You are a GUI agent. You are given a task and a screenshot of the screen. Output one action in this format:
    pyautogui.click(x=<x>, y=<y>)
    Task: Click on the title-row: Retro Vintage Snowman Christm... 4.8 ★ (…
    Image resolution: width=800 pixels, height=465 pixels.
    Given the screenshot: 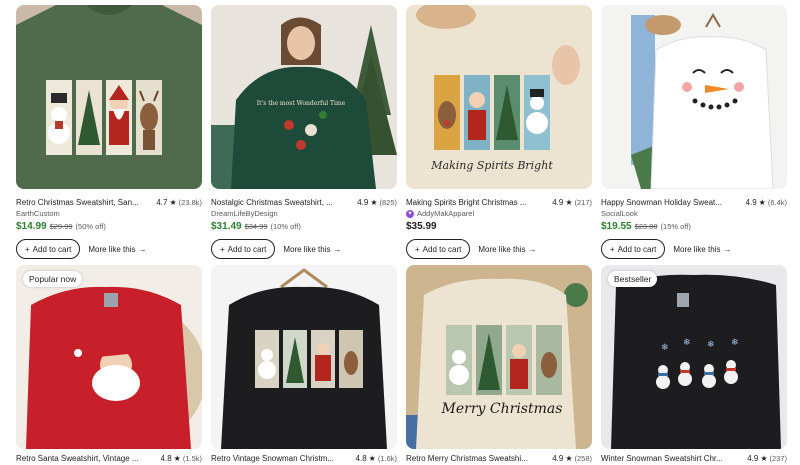 What is the action you would take?
    pyautogui.click(x=304, y=458)
    